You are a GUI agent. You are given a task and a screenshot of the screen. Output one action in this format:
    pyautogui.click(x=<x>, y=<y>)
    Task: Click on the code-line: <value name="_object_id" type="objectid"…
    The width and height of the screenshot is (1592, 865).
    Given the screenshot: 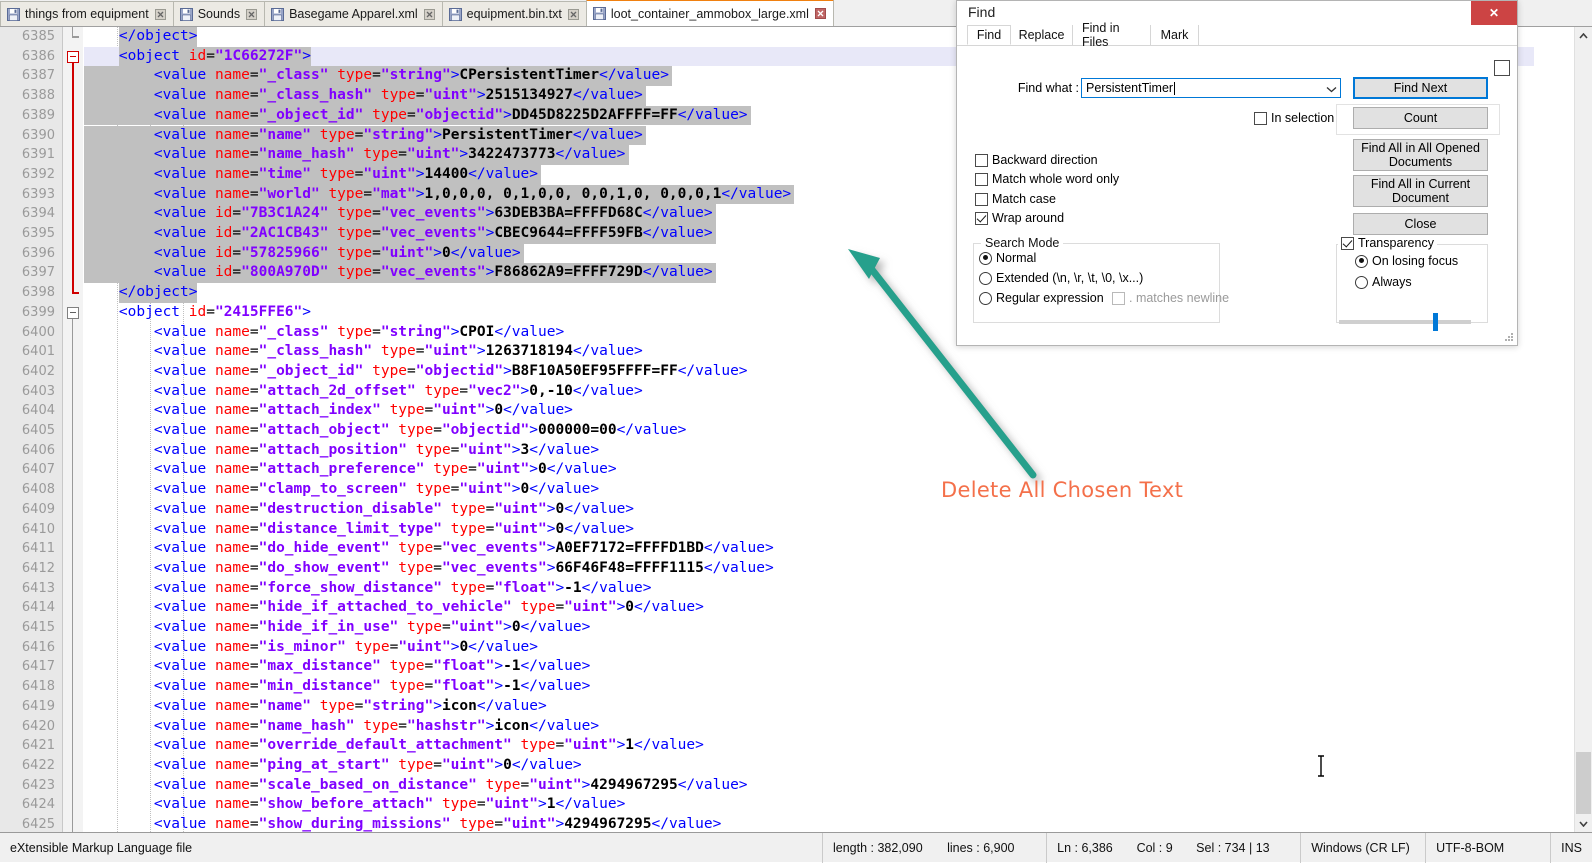 What is the action you would take?
    pyautogui.click(x=838, y=372)
    